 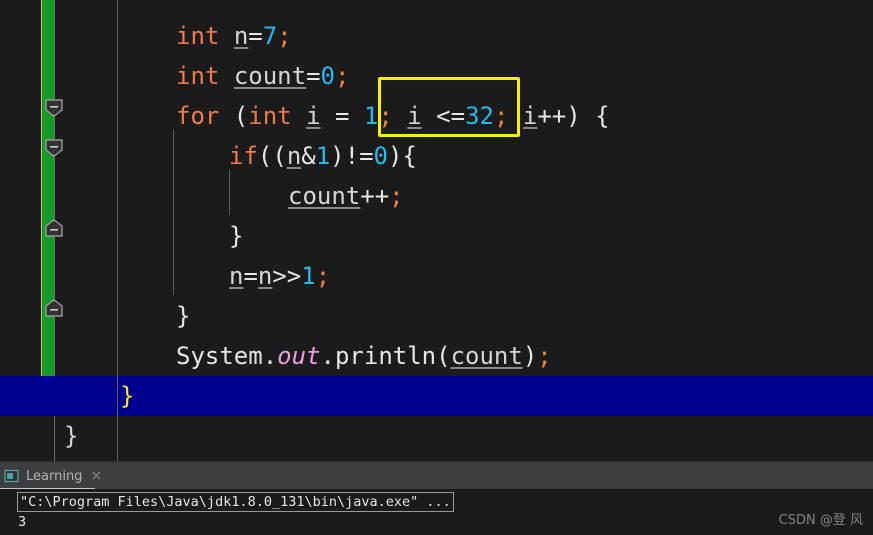 What do you see at coordinates (96, 476) in the screenshot?
I see `close-icon: ×` at bounding box center [96, 476].